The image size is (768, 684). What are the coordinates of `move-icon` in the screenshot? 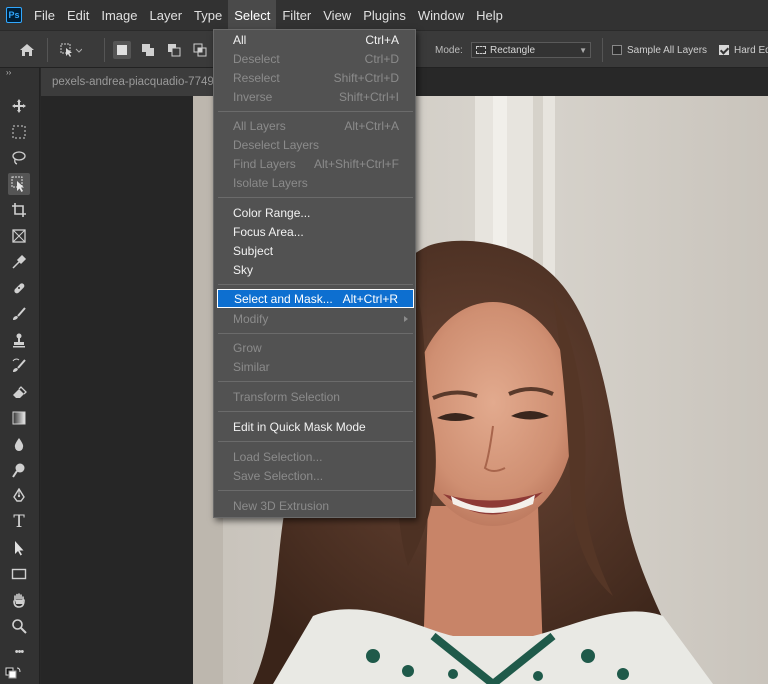 It's located at (19, 106).